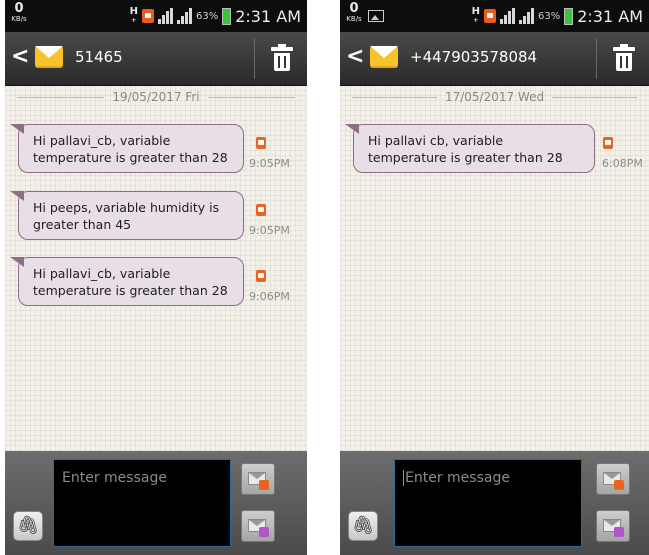 This screenshot has height=555, width=649. I want to click on message-time: 9:06PM, so click(269, 296).